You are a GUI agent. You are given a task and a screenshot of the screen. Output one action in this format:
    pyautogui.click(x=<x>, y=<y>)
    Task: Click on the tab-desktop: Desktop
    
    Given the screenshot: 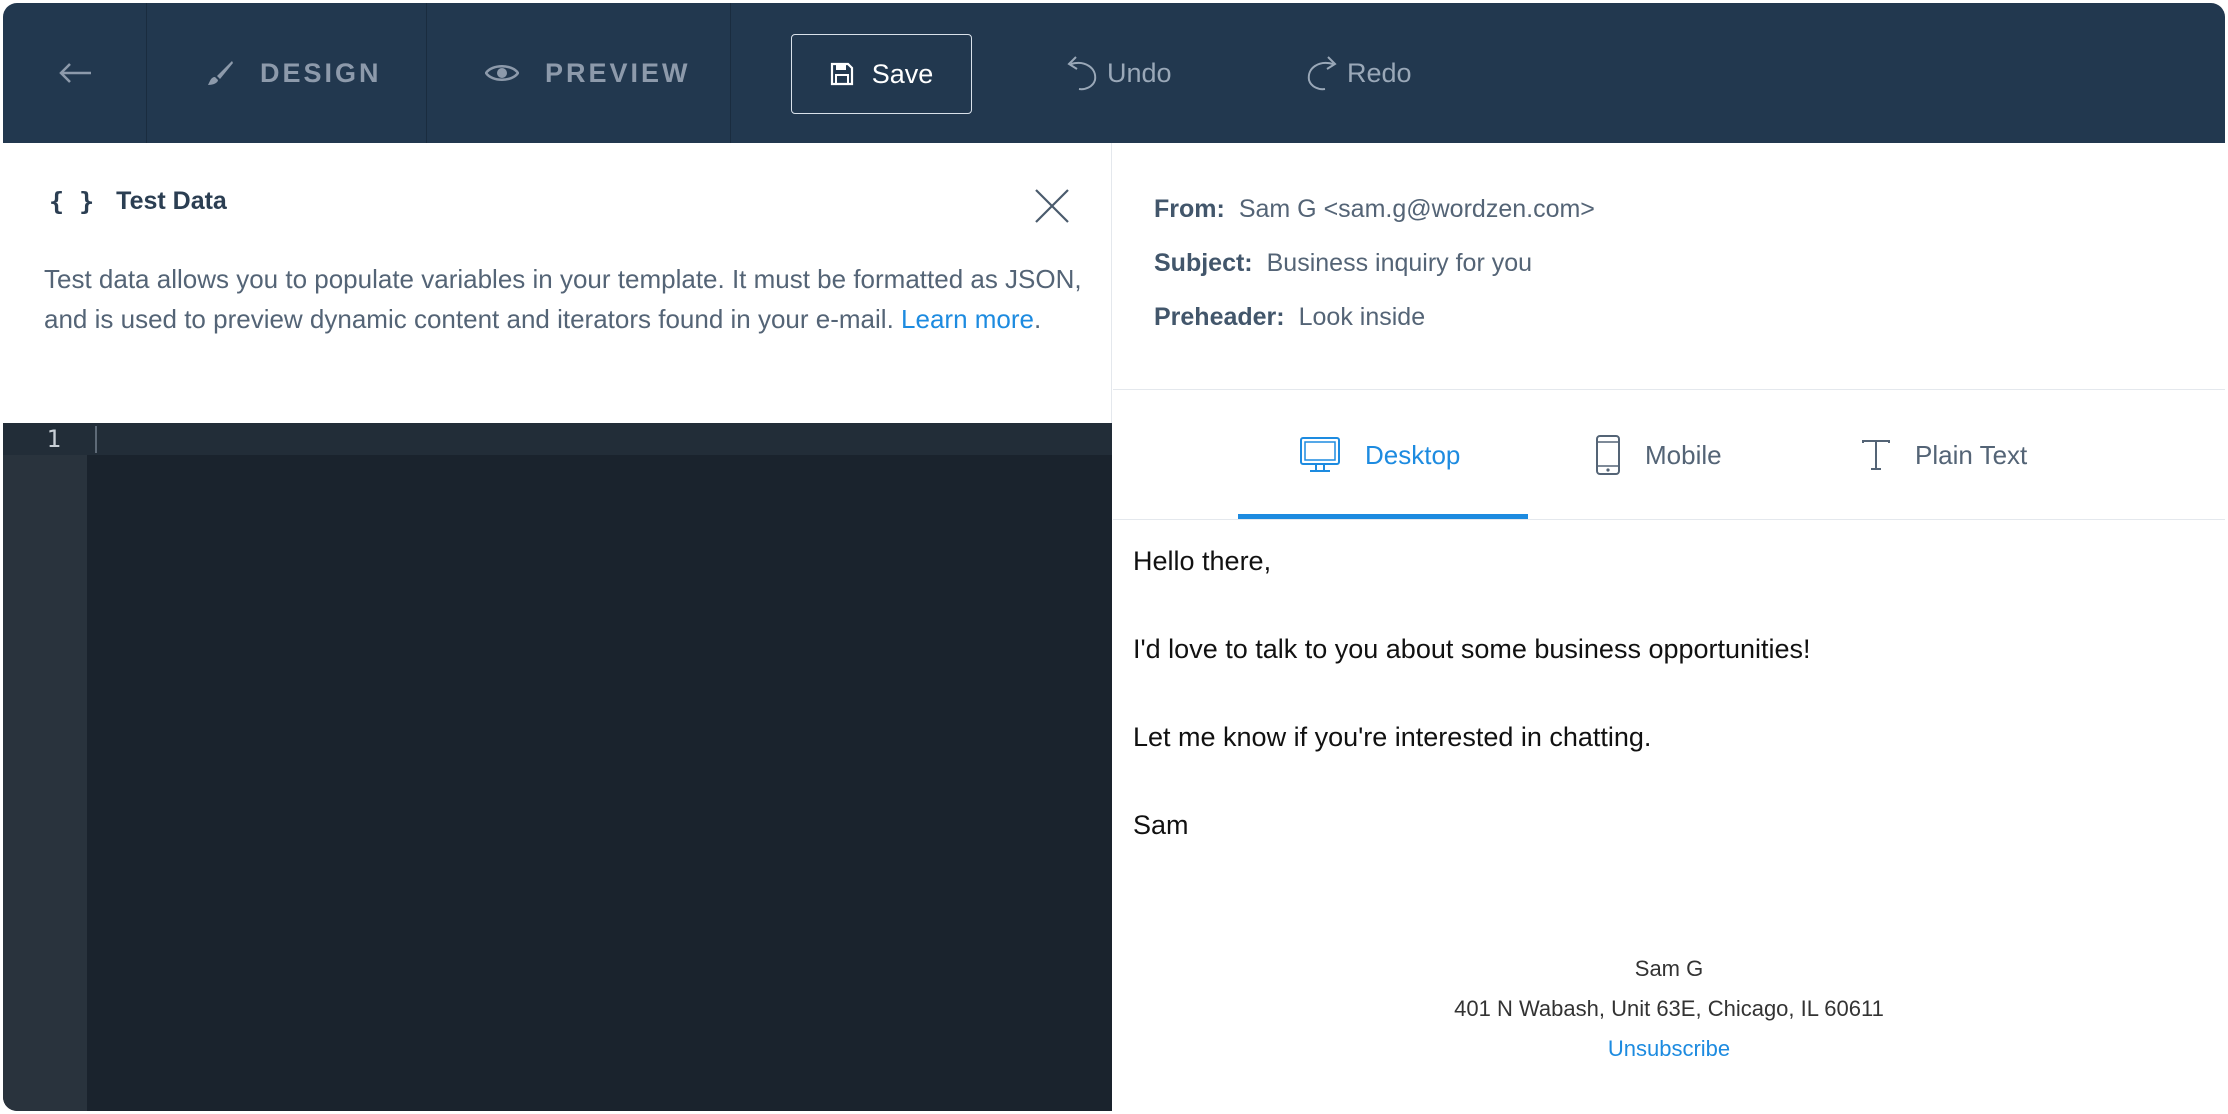 What is the action you would take?
    pyautogui.click(x=1379, y=455)
    